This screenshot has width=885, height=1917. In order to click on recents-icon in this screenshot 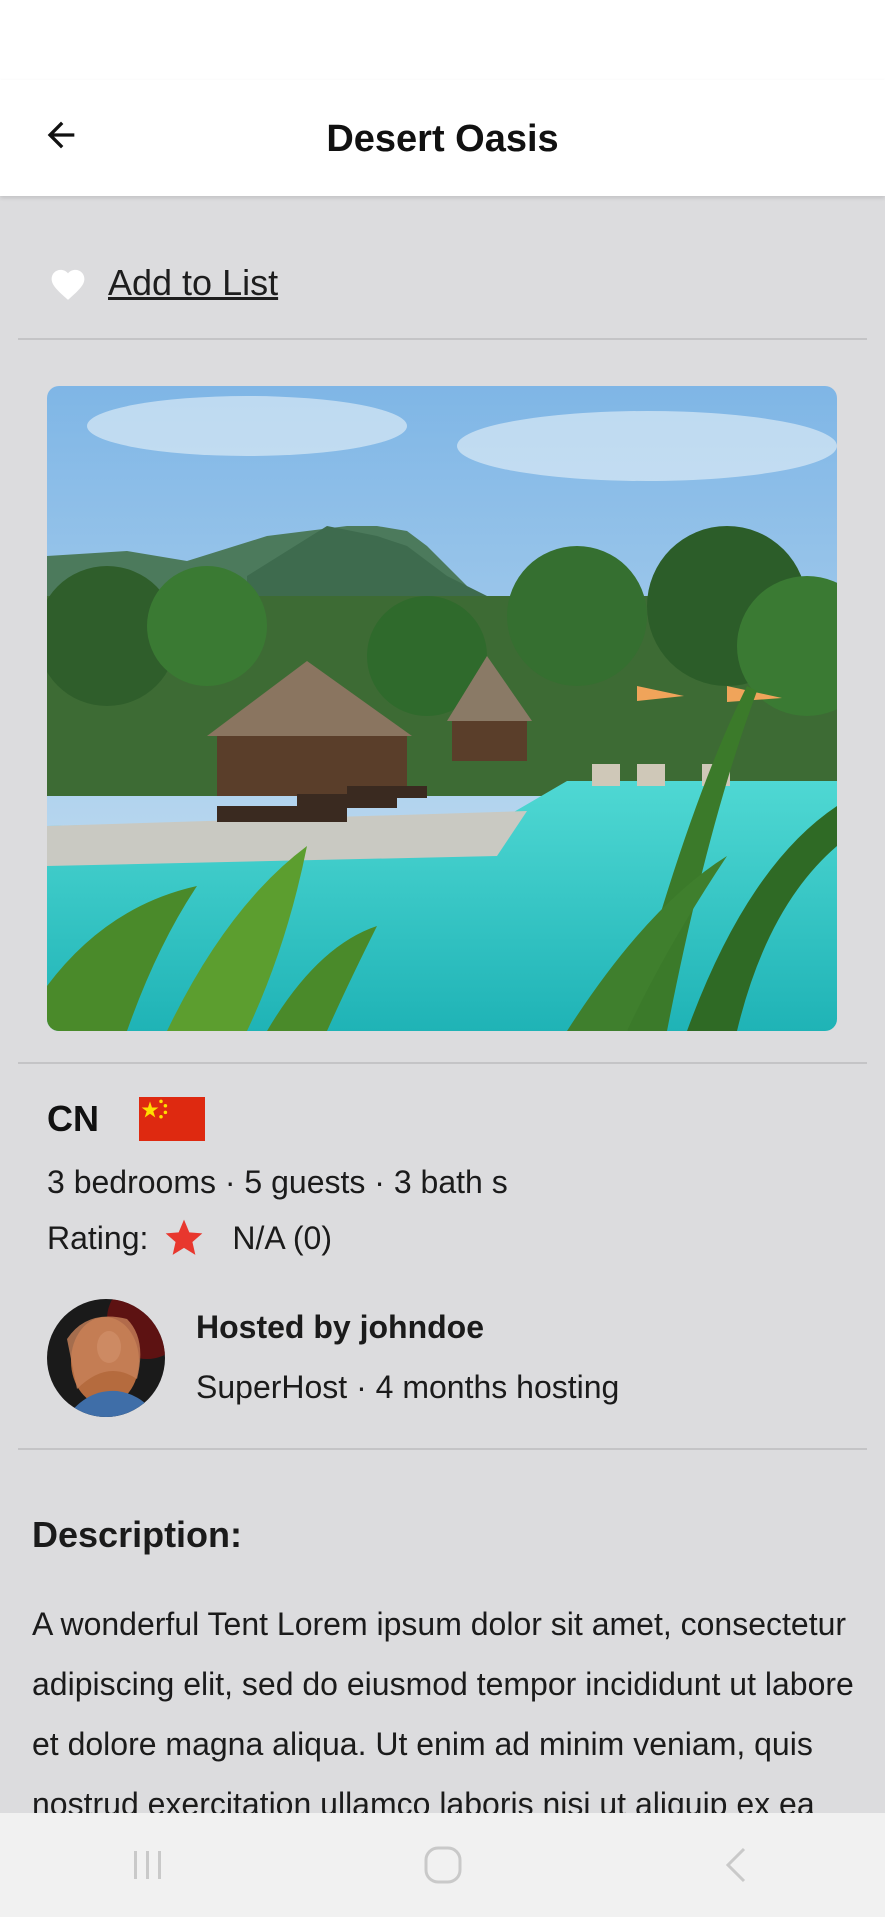, I will do `click(147, 1865)`.